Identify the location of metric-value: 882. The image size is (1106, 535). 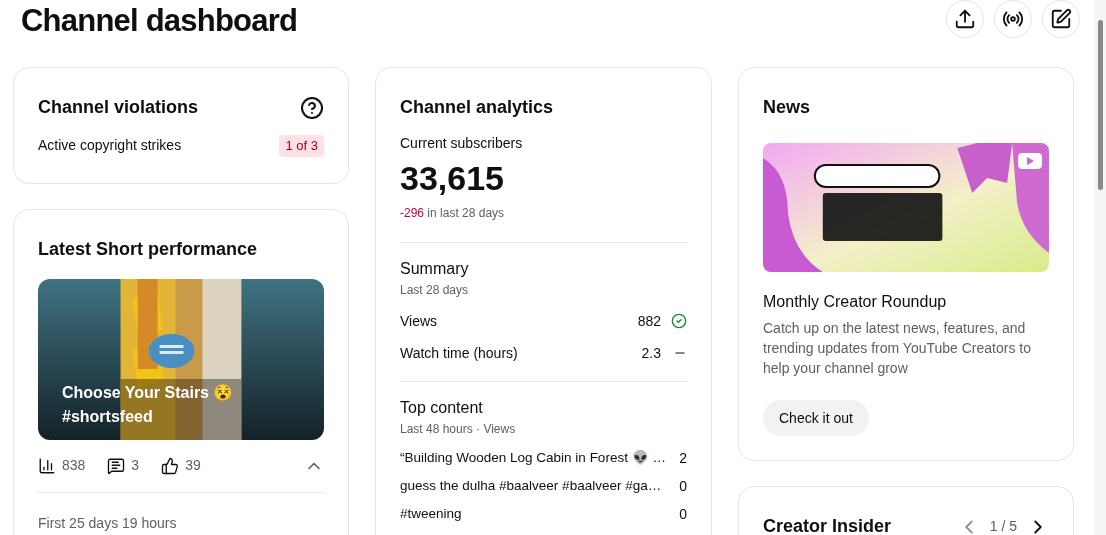
(649, 321).